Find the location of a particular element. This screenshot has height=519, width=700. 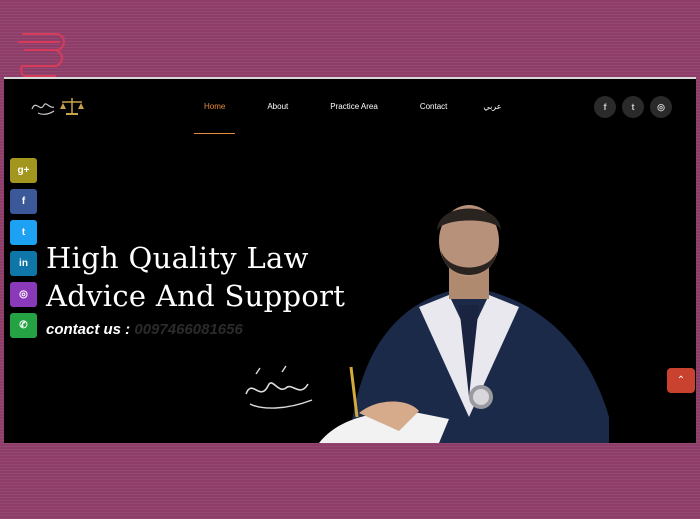

header-social-links: f t ◎ is located at coordinates (633, 107).